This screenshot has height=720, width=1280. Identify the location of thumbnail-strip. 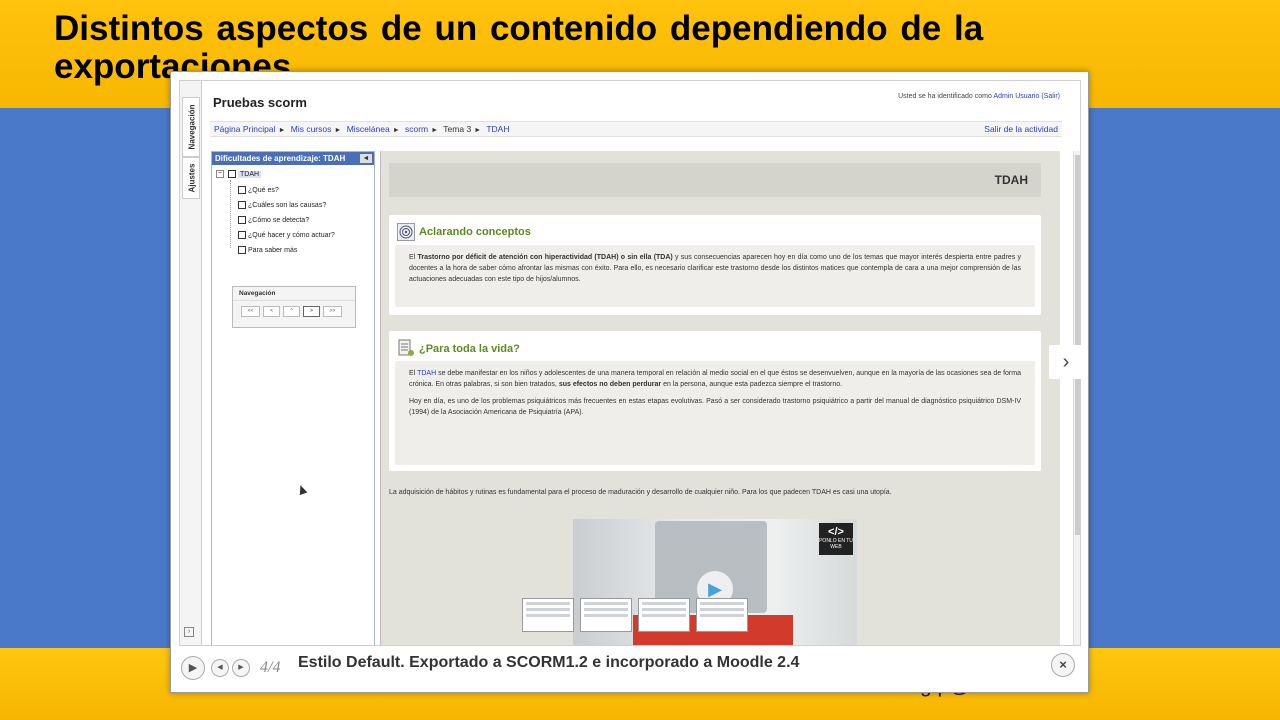
(635, 615).